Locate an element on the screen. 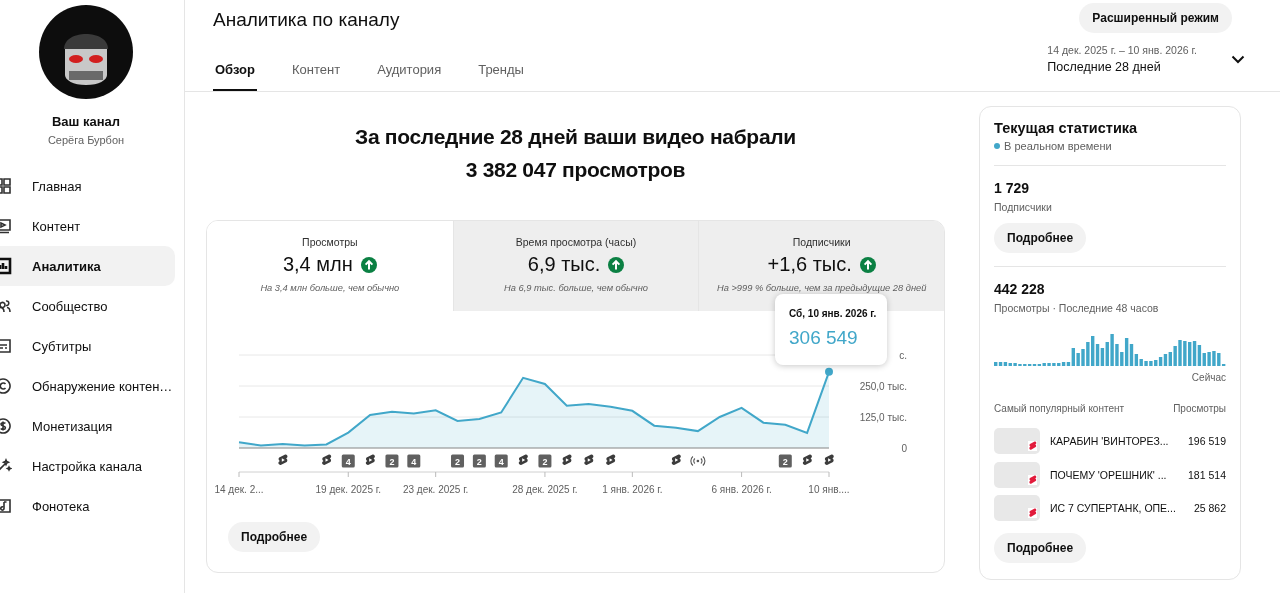 The image size is (1280, 593). period-selector: 14 дек. 2025 г. – 10 янв. 2026 г. Последние 28 дней is located at coordinates (1146, 59).